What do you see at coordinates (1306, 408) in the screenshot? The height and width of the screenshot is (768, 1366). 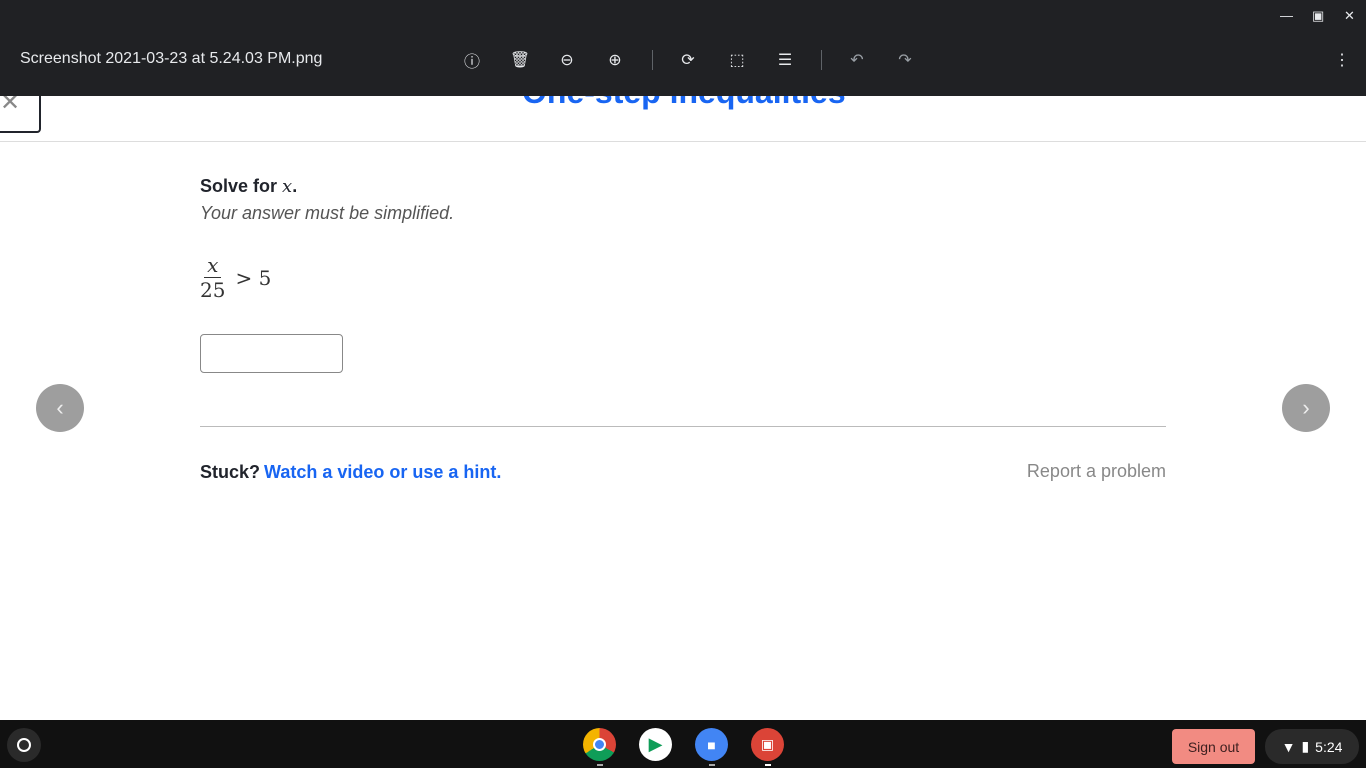 I see `next-button: ›` at bounding box center [1306, 408].